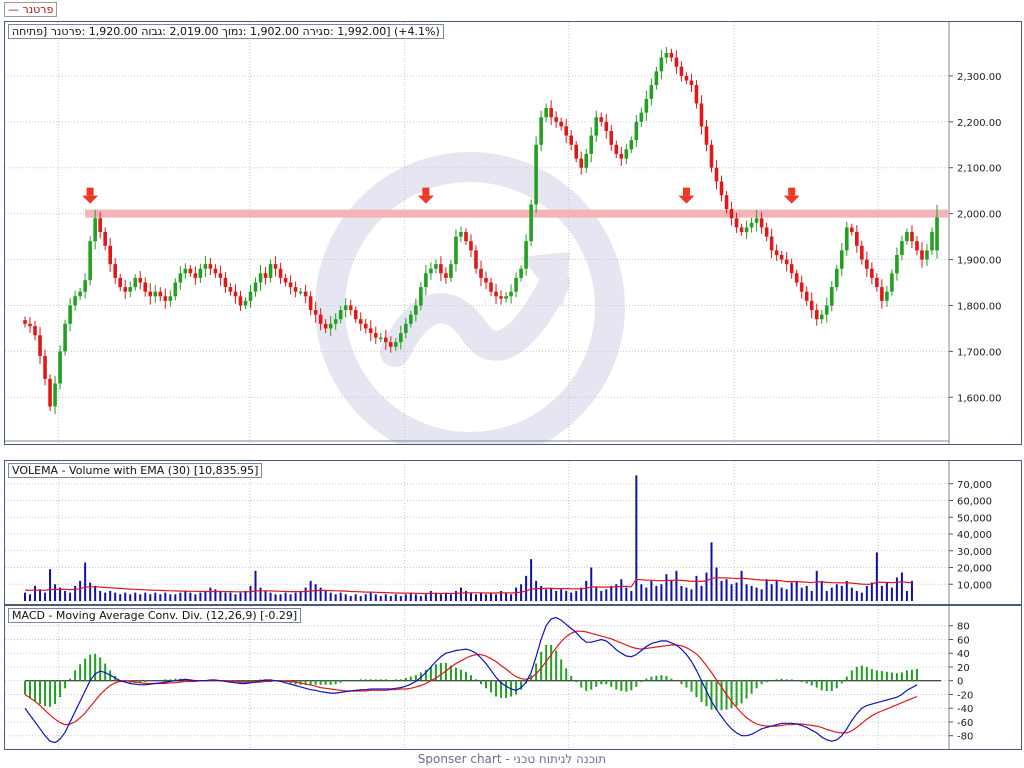 Image resolution: width=1024 pixels, height=768 pixels. I want to click on marker-head, so click(791, 199).